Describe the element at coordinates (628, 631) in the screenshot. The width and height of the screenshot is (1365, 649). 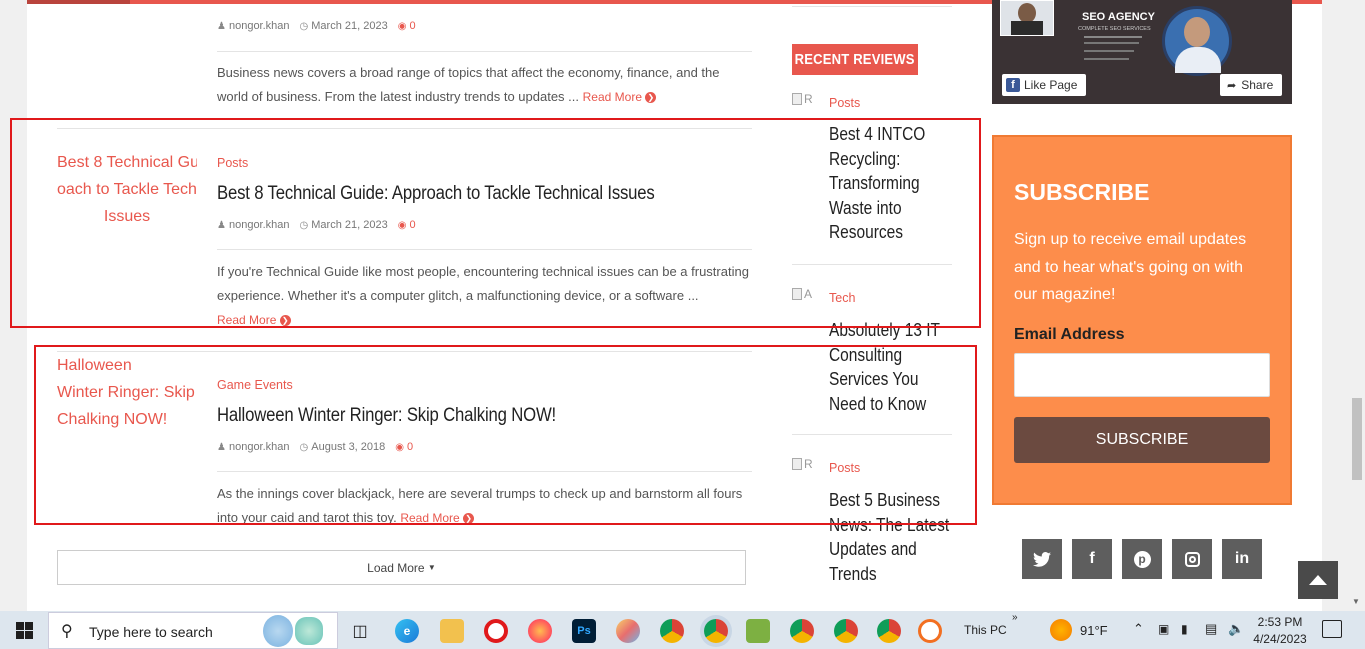
I see `paint-icon` at that location.